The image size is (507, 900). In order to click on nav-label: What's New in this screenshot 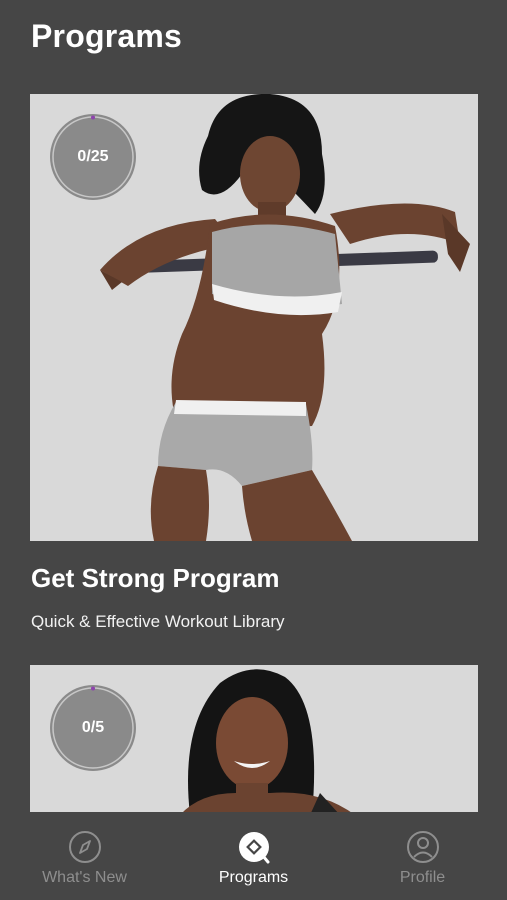, I will do `click(84, 877)`.